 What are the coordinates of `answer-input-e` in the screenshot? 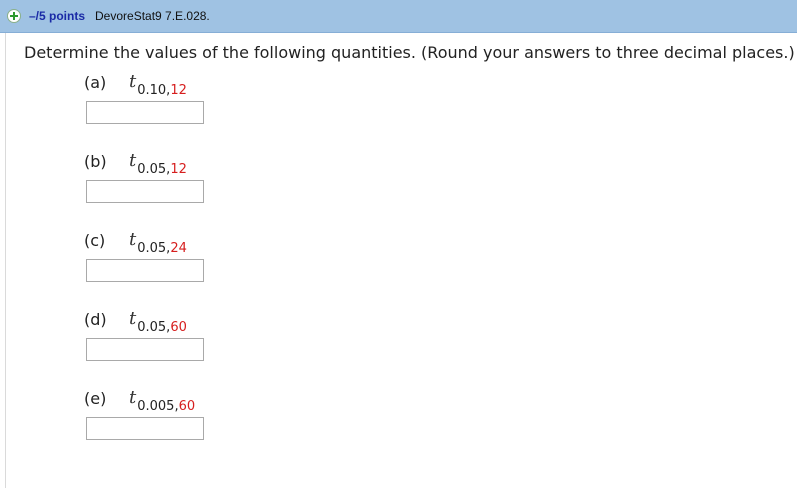 It's located at (145, 428).